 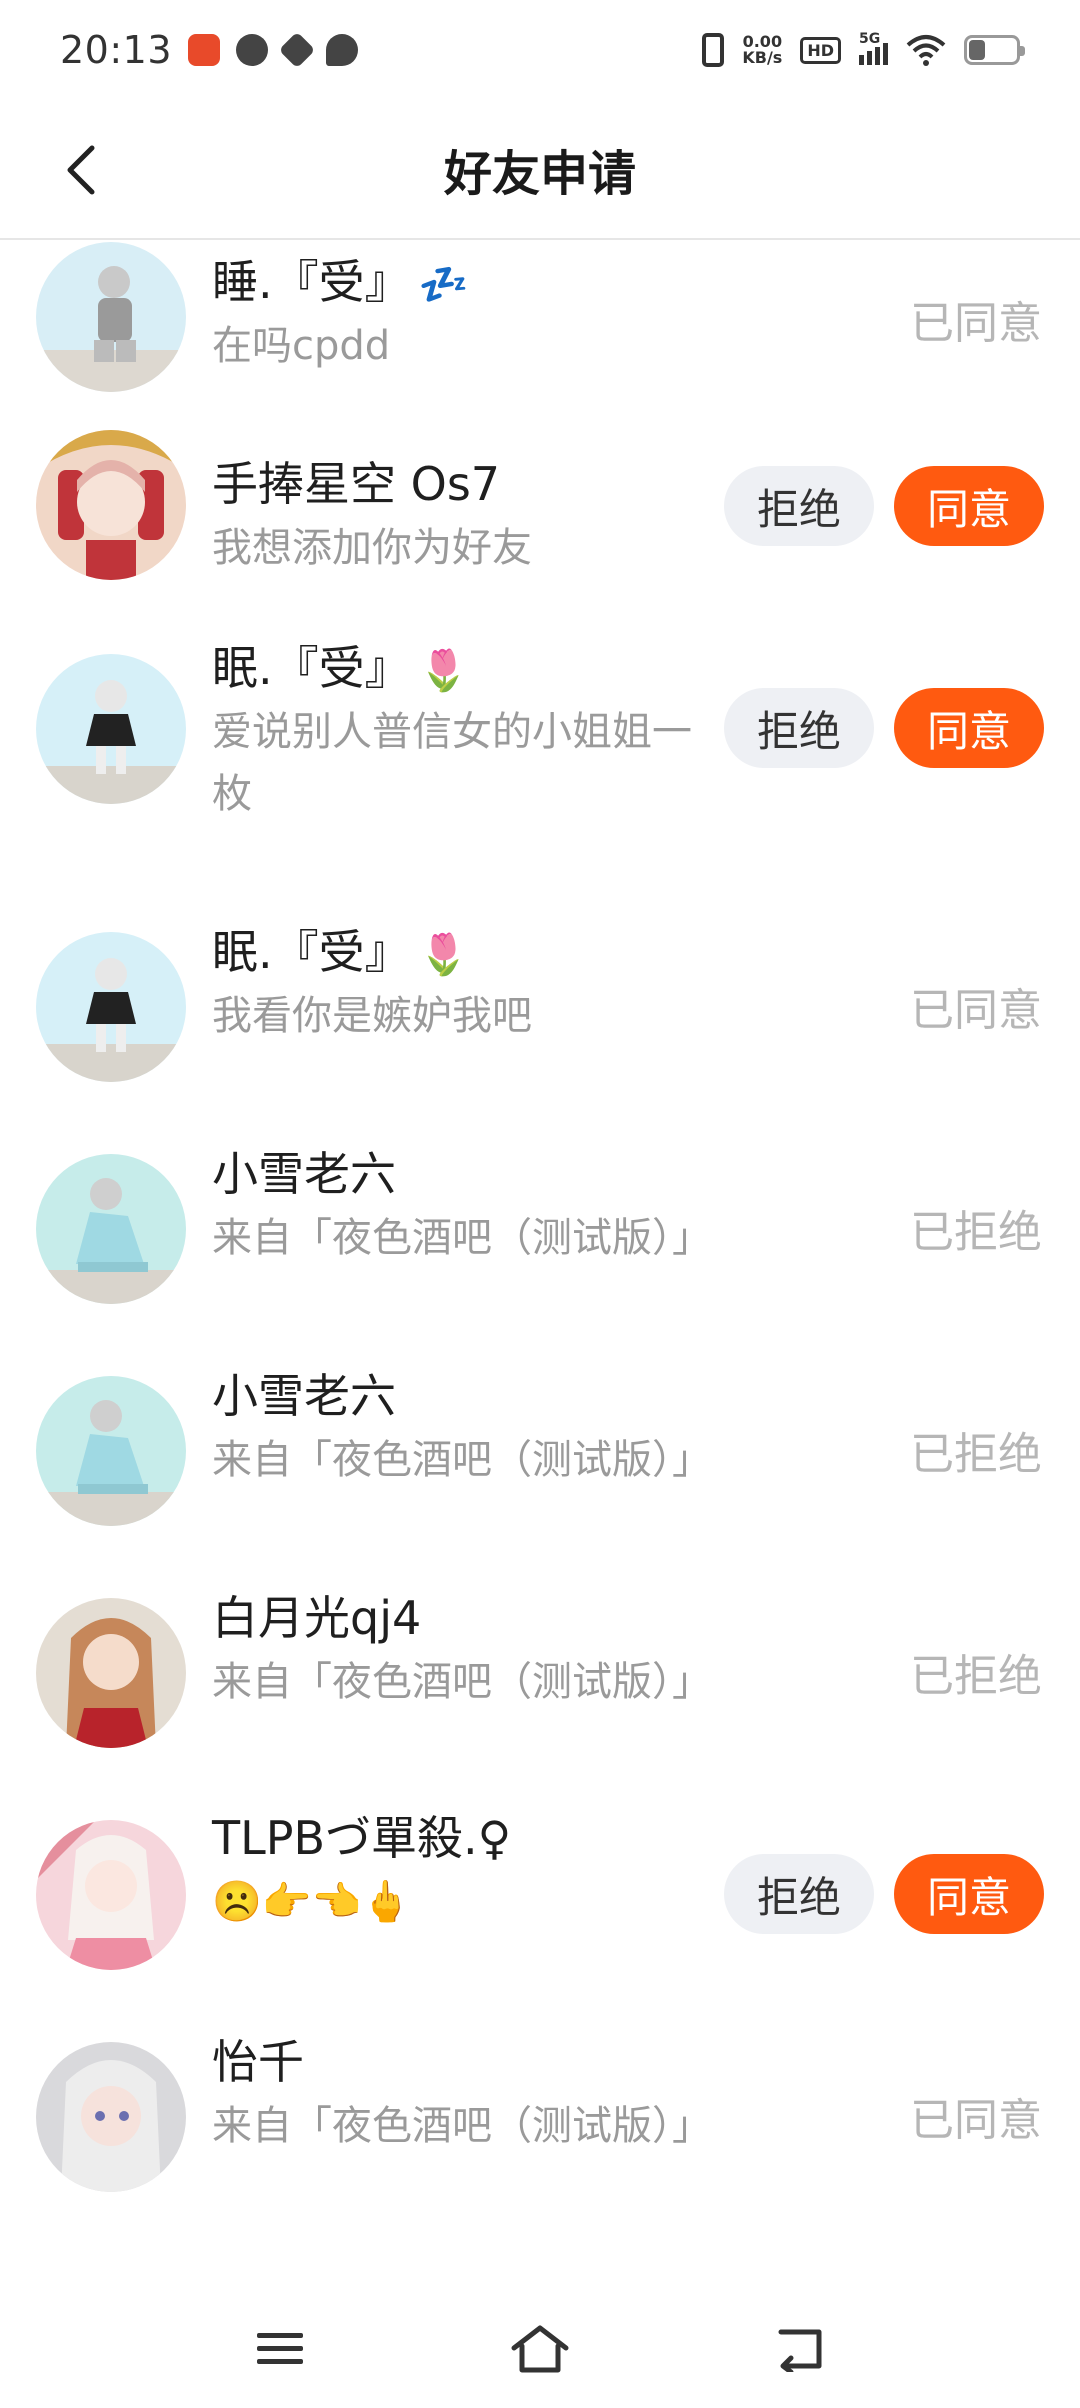 I want to click on wifi-icon, so click(x=926, y=50).